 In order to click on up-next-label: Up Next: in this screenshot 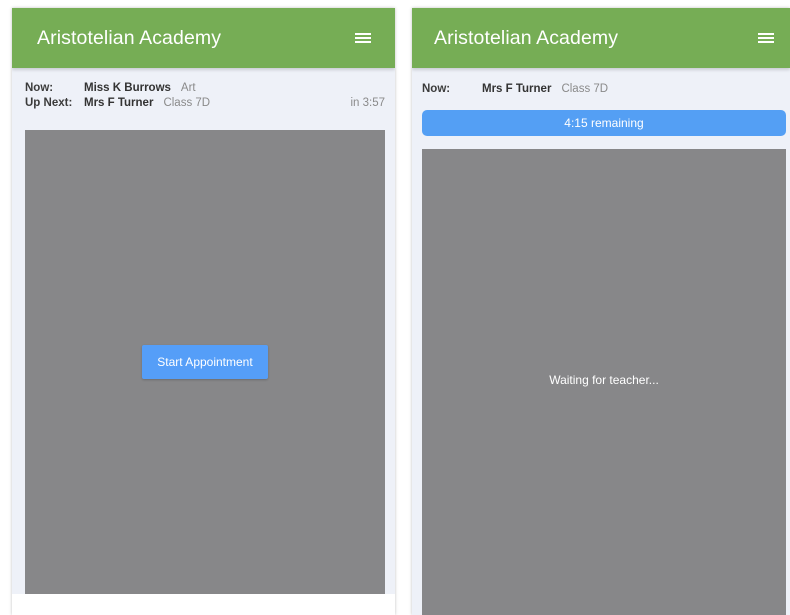, I will do `click(49, 103)`.